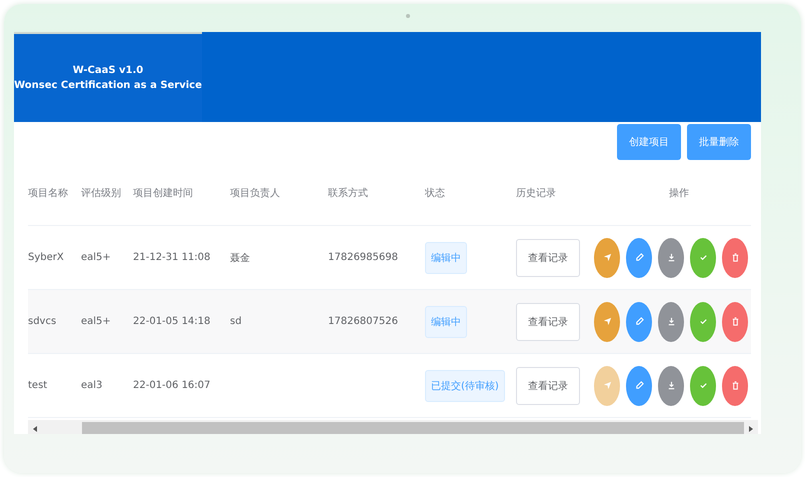 The height and width of the screenshot is (477, 805). I want to click on table-cell: 22-01-06 16:07, so click(171, 385).